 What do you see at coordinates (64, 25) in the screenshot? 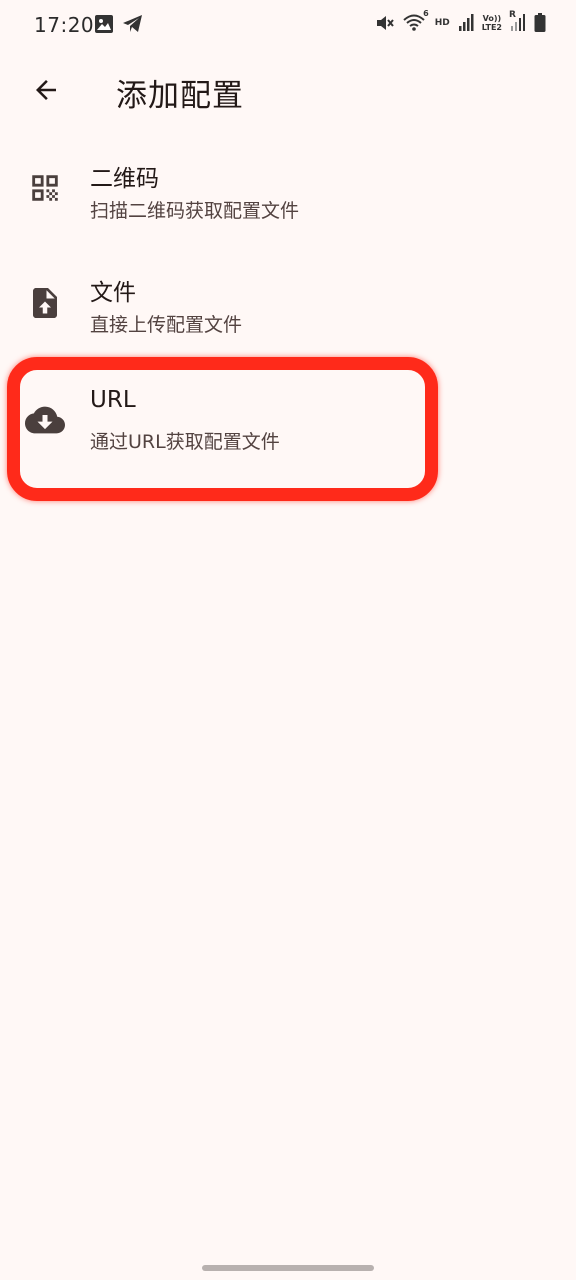
I see `status-time: 17:20` at bounding box center [64, 25].